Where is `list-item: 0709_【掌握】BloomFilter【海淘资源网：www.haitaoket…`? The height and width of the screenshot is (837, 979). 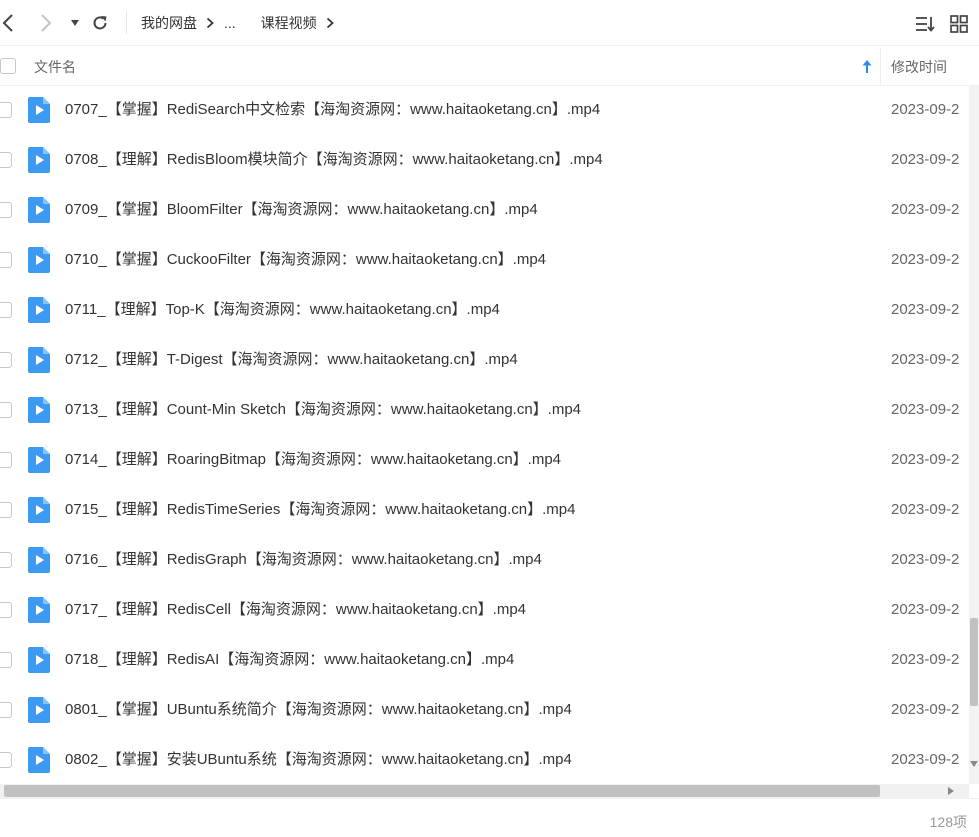
list-item: 0709_【掌握】BloomFilter【海淘资源网：www.haitaoket… is located at coordinates (484, 211).